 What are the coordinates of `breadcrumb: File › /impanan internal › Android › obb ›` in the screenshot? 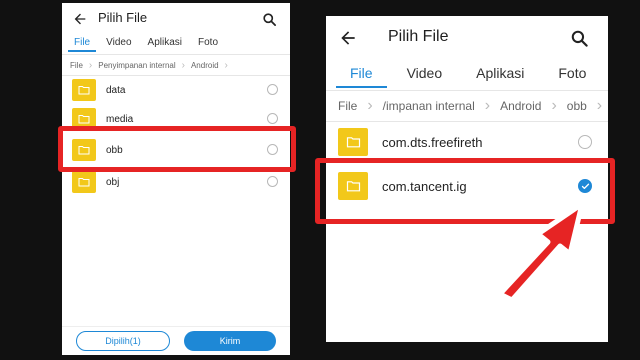 It's located at (467, 106).